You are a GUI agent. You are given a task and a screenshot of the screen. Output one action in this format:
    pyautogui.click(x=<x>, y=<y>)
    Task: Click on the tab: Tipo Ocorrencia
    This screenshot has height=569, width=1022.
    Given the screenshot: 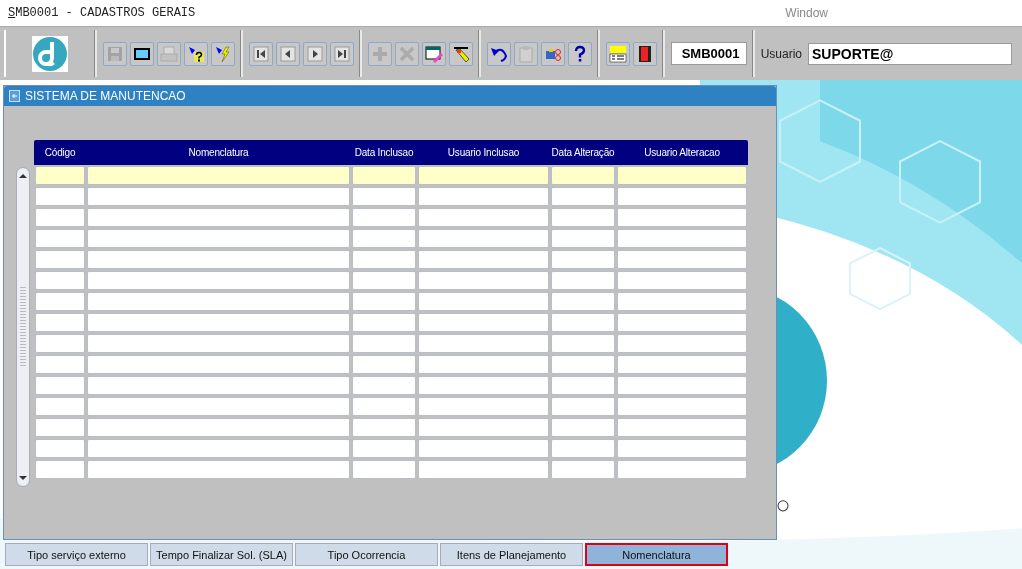 What is the action you would take?
    pyautogui.click(x=366, y=554)
    